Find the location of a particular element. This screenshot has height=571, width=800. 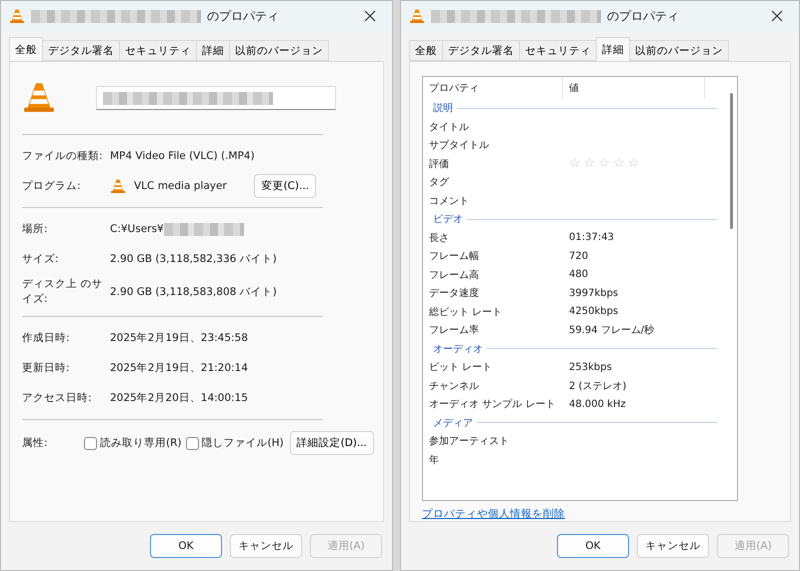

property-value: 01:37:43 is located at coordinates (591, 238).